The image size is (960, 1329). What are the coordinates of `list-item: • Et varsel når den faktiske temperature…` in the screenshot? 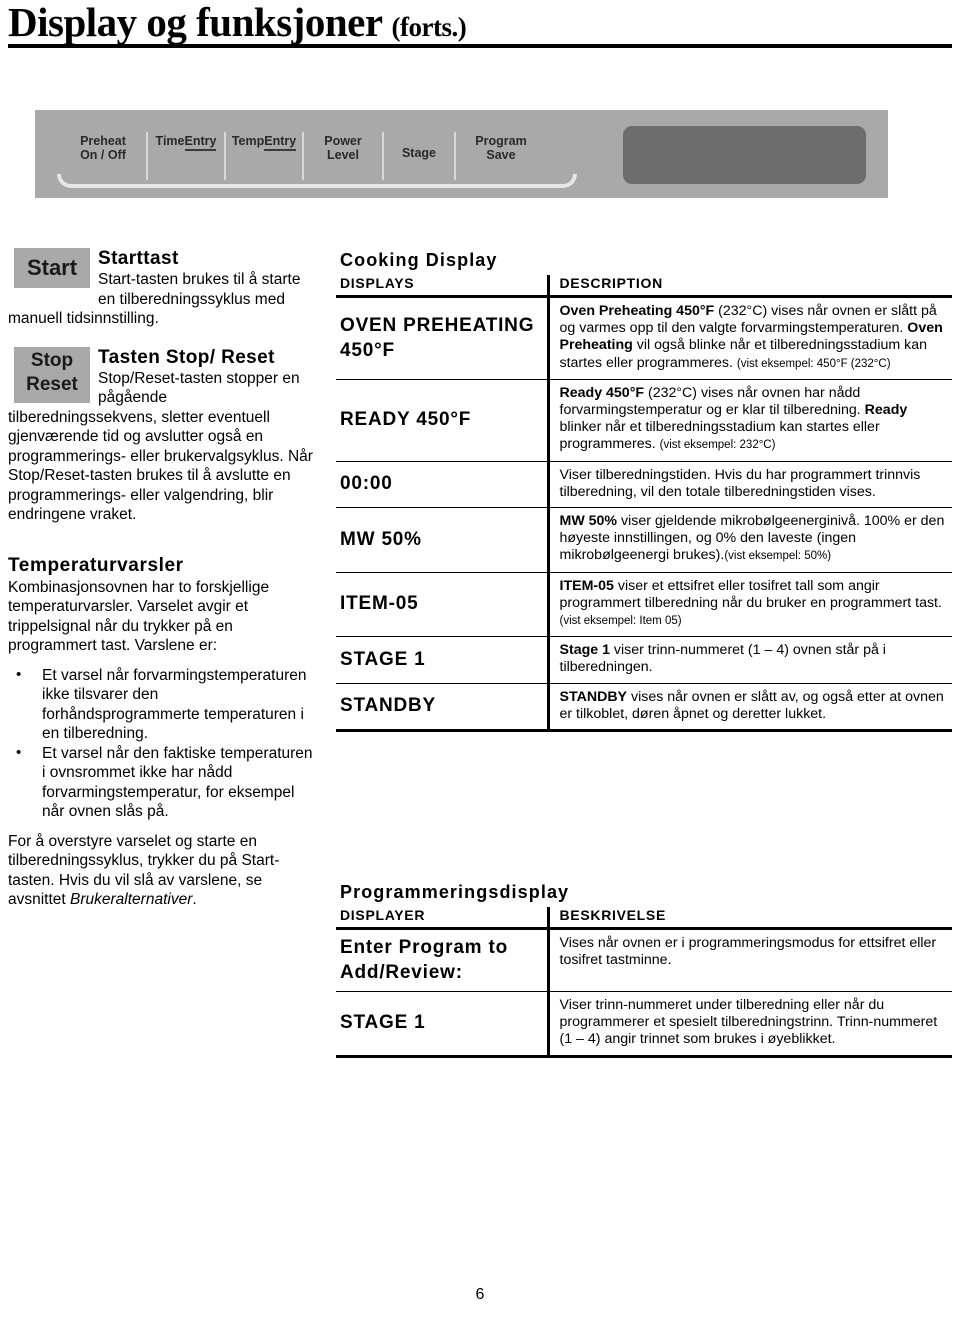 It's located at (164, 783).